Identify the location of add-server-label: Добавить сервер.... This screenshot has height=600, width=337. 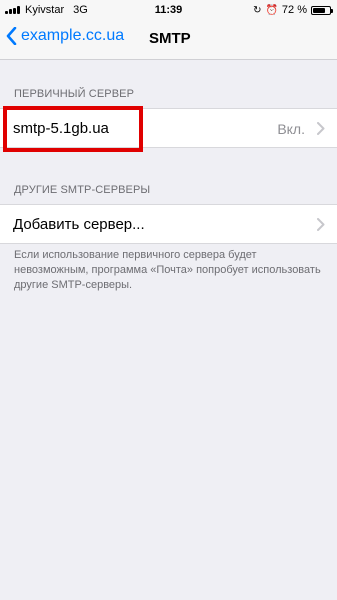
(79, 224).